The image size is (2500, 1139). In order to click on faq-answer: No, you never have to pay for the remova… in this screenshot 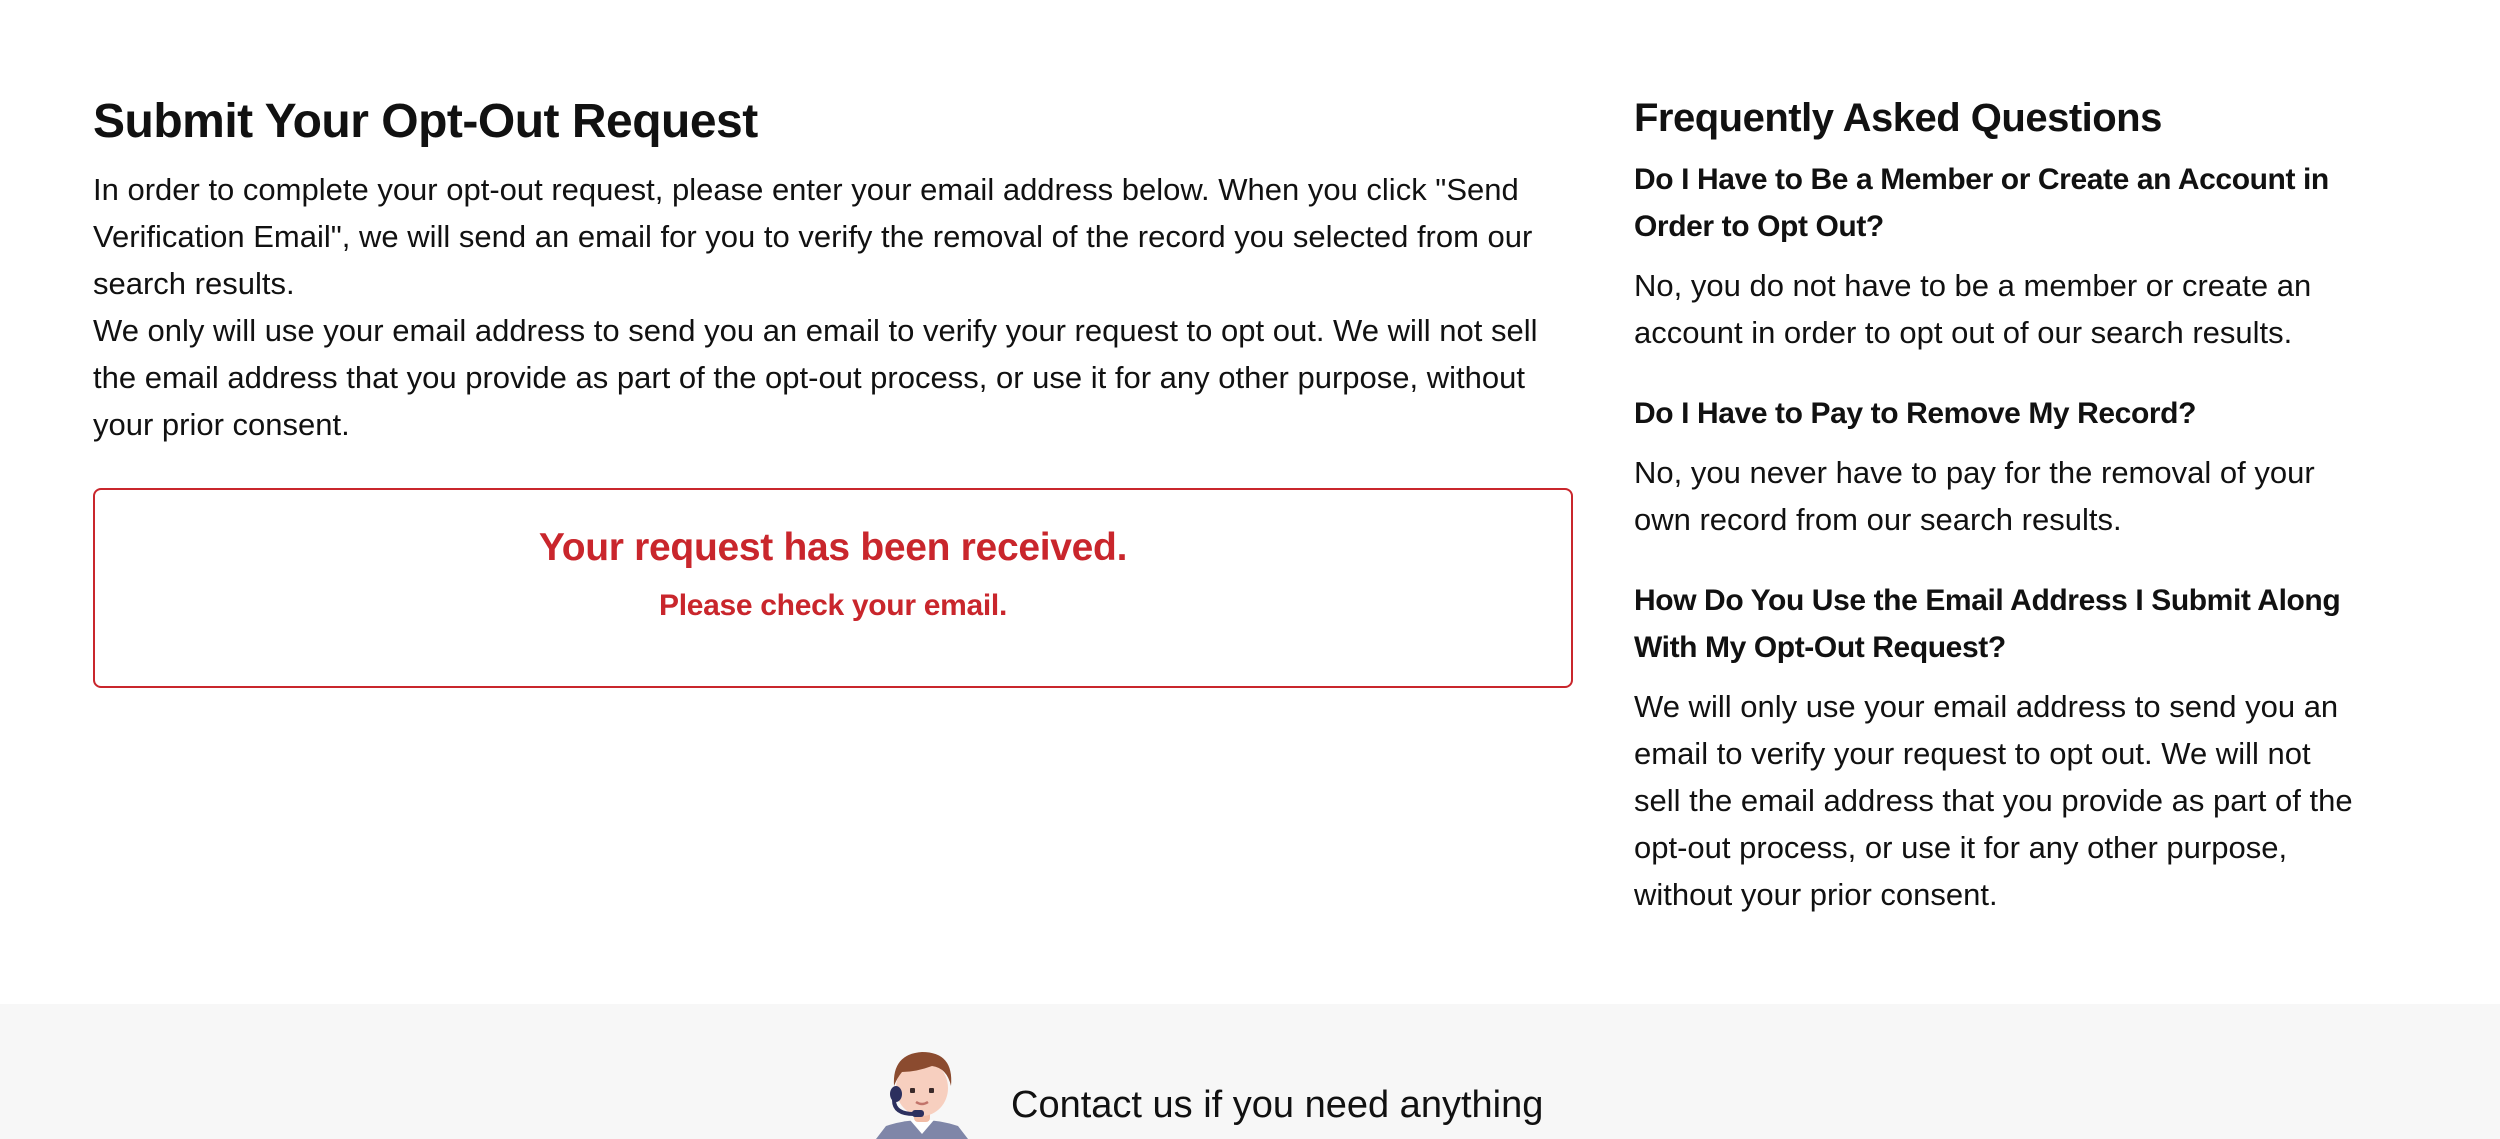, I will do `click(1974, 496)`.